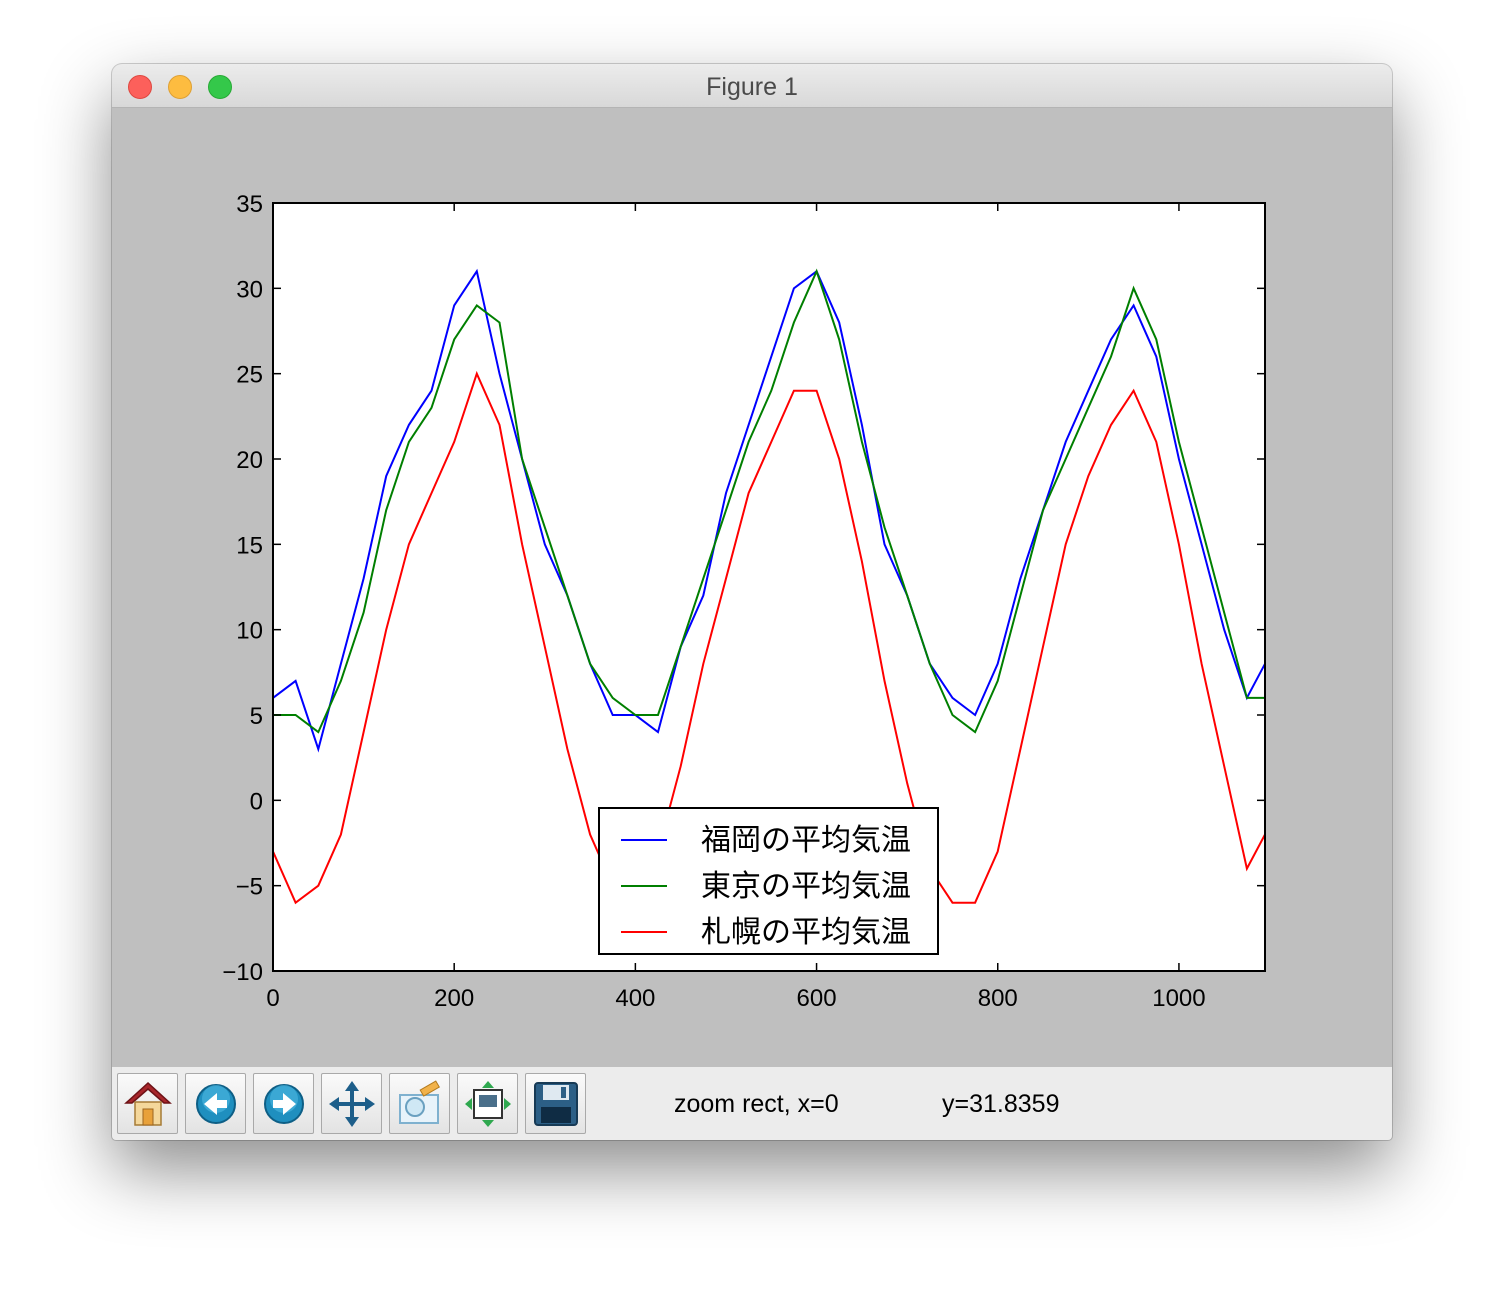 This screenshot has width=1504, height=1300. What do you see at coordinates (242, 972) in the screenshot?
I see `y-tick-label: −10` at bounding box center [242, 972].